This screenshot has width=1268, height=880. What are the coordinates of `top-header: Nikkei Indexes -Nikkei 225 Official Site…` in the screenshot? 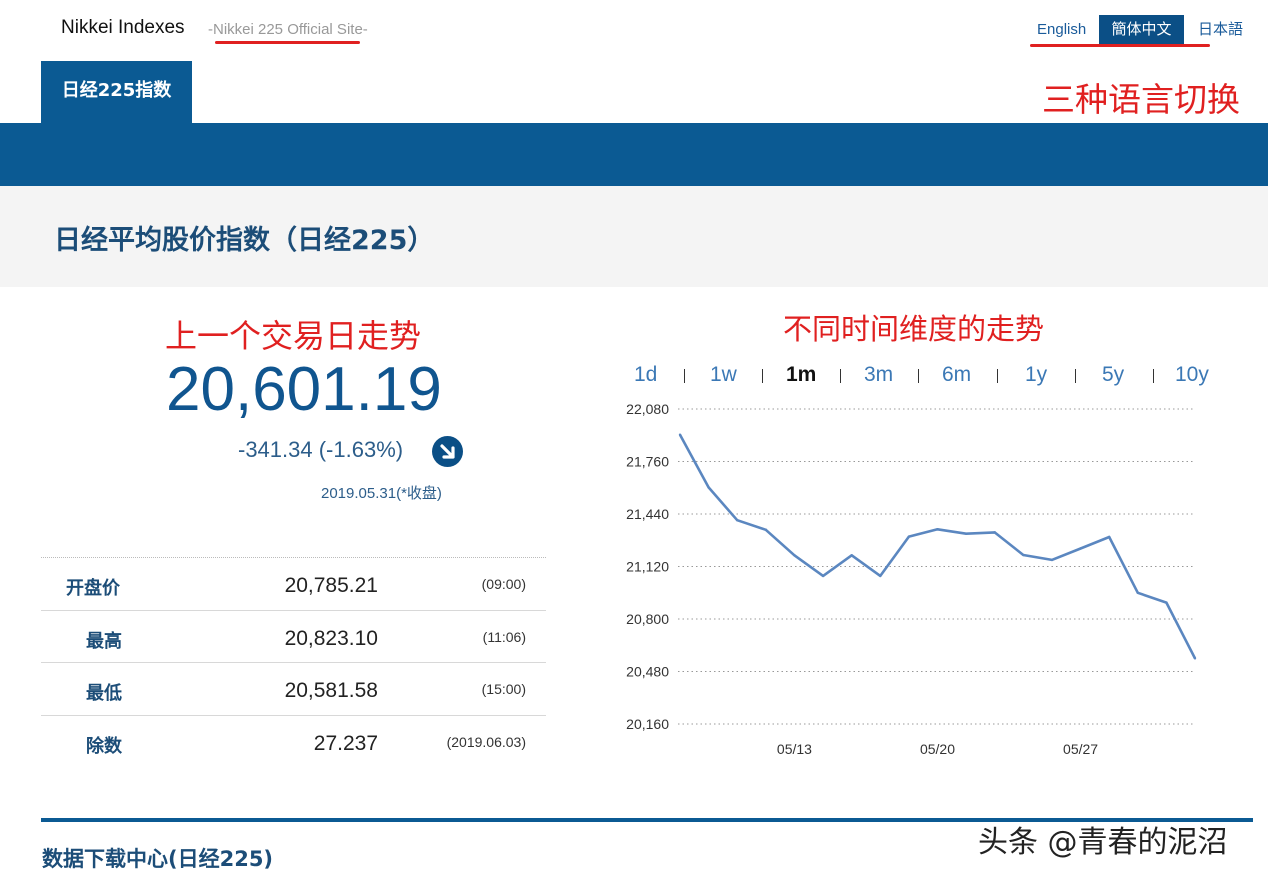 It's located at (634, 31).